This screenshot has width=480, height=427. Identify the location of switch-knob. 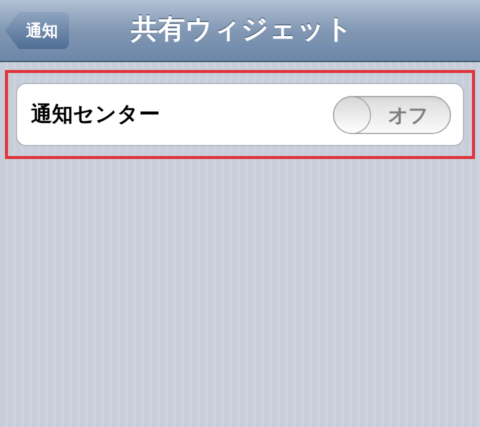
(352, 115).